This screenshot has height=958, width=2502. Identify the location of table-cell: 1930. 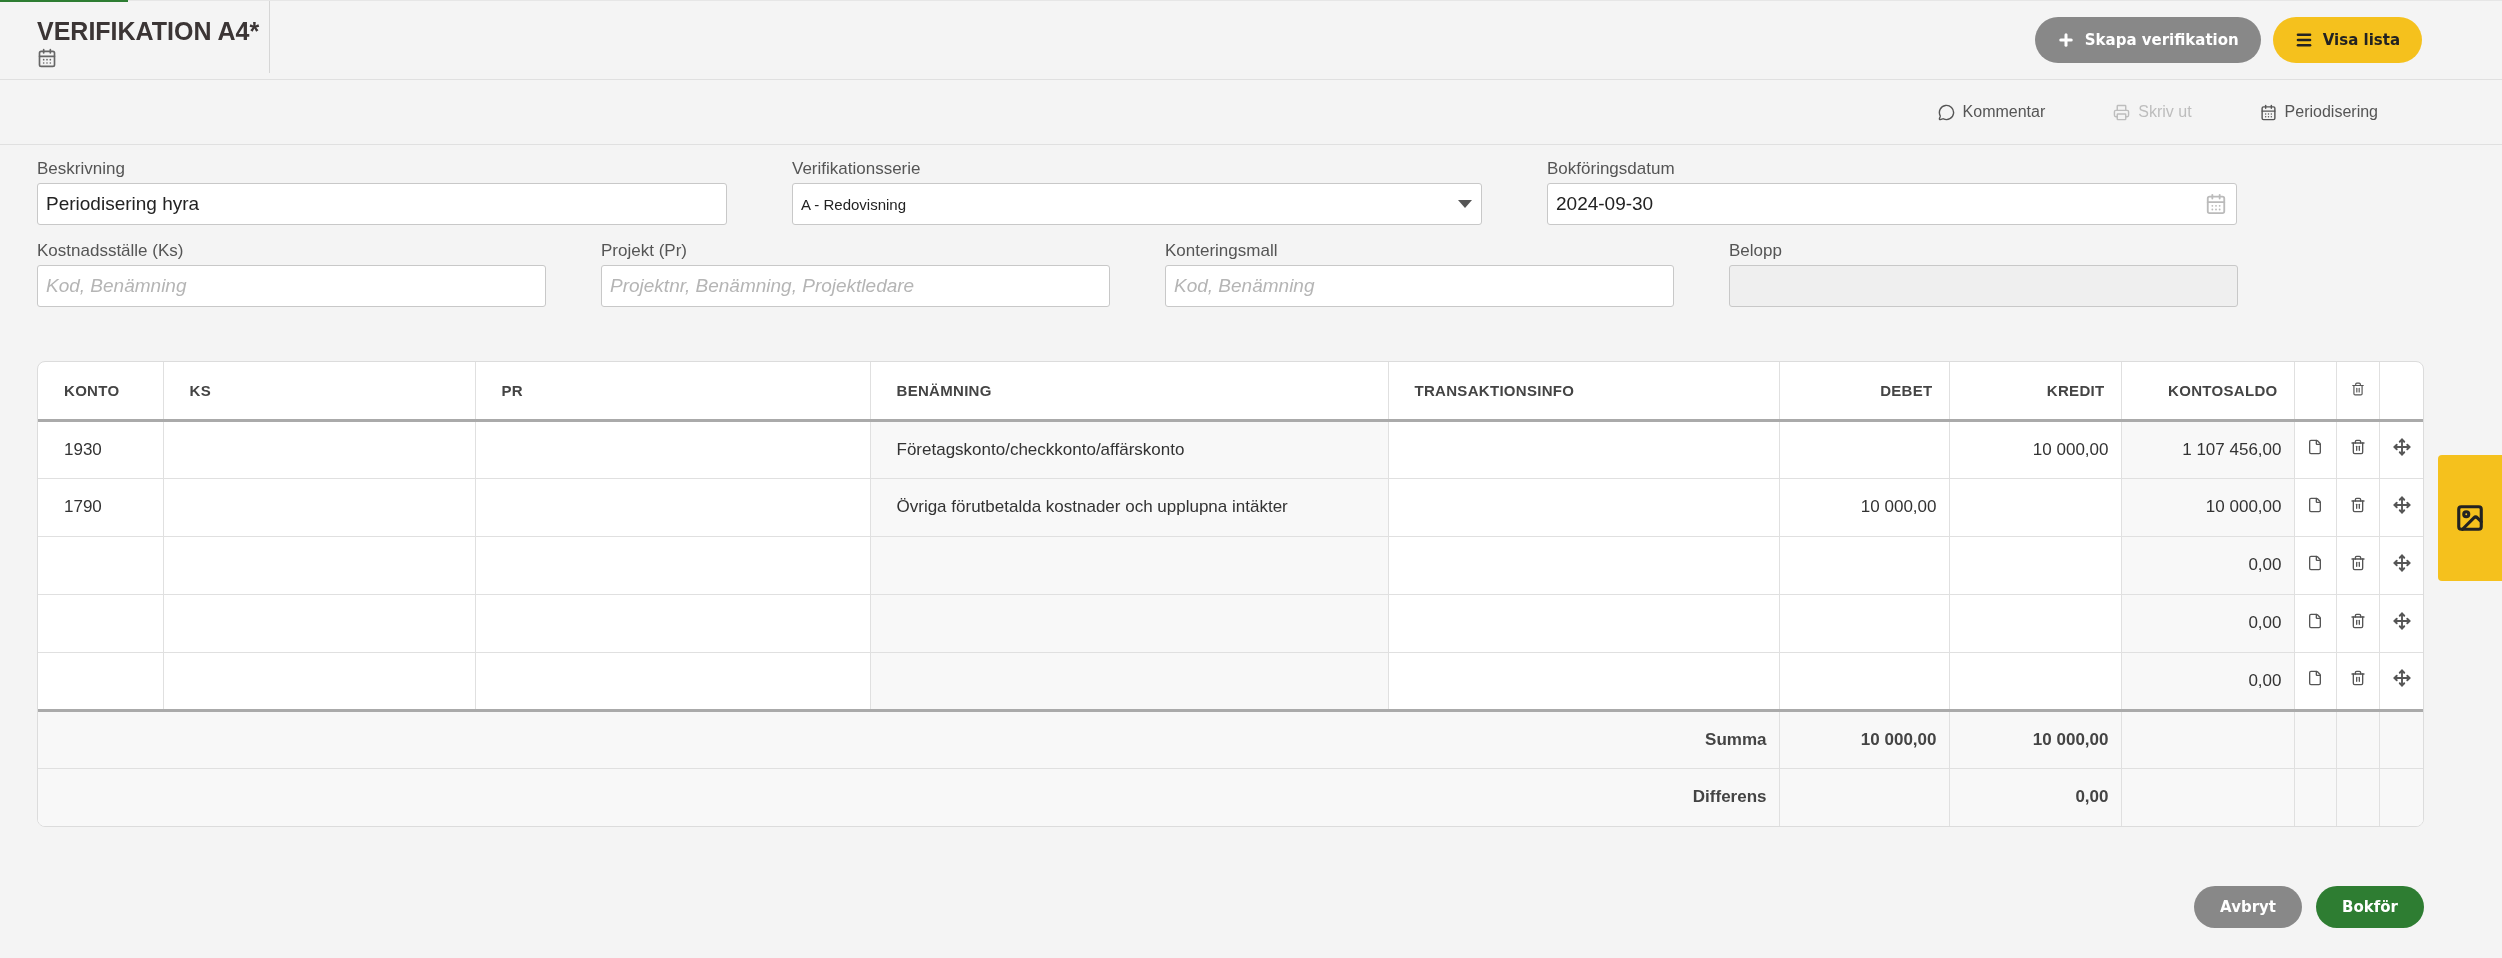
(100, 449).